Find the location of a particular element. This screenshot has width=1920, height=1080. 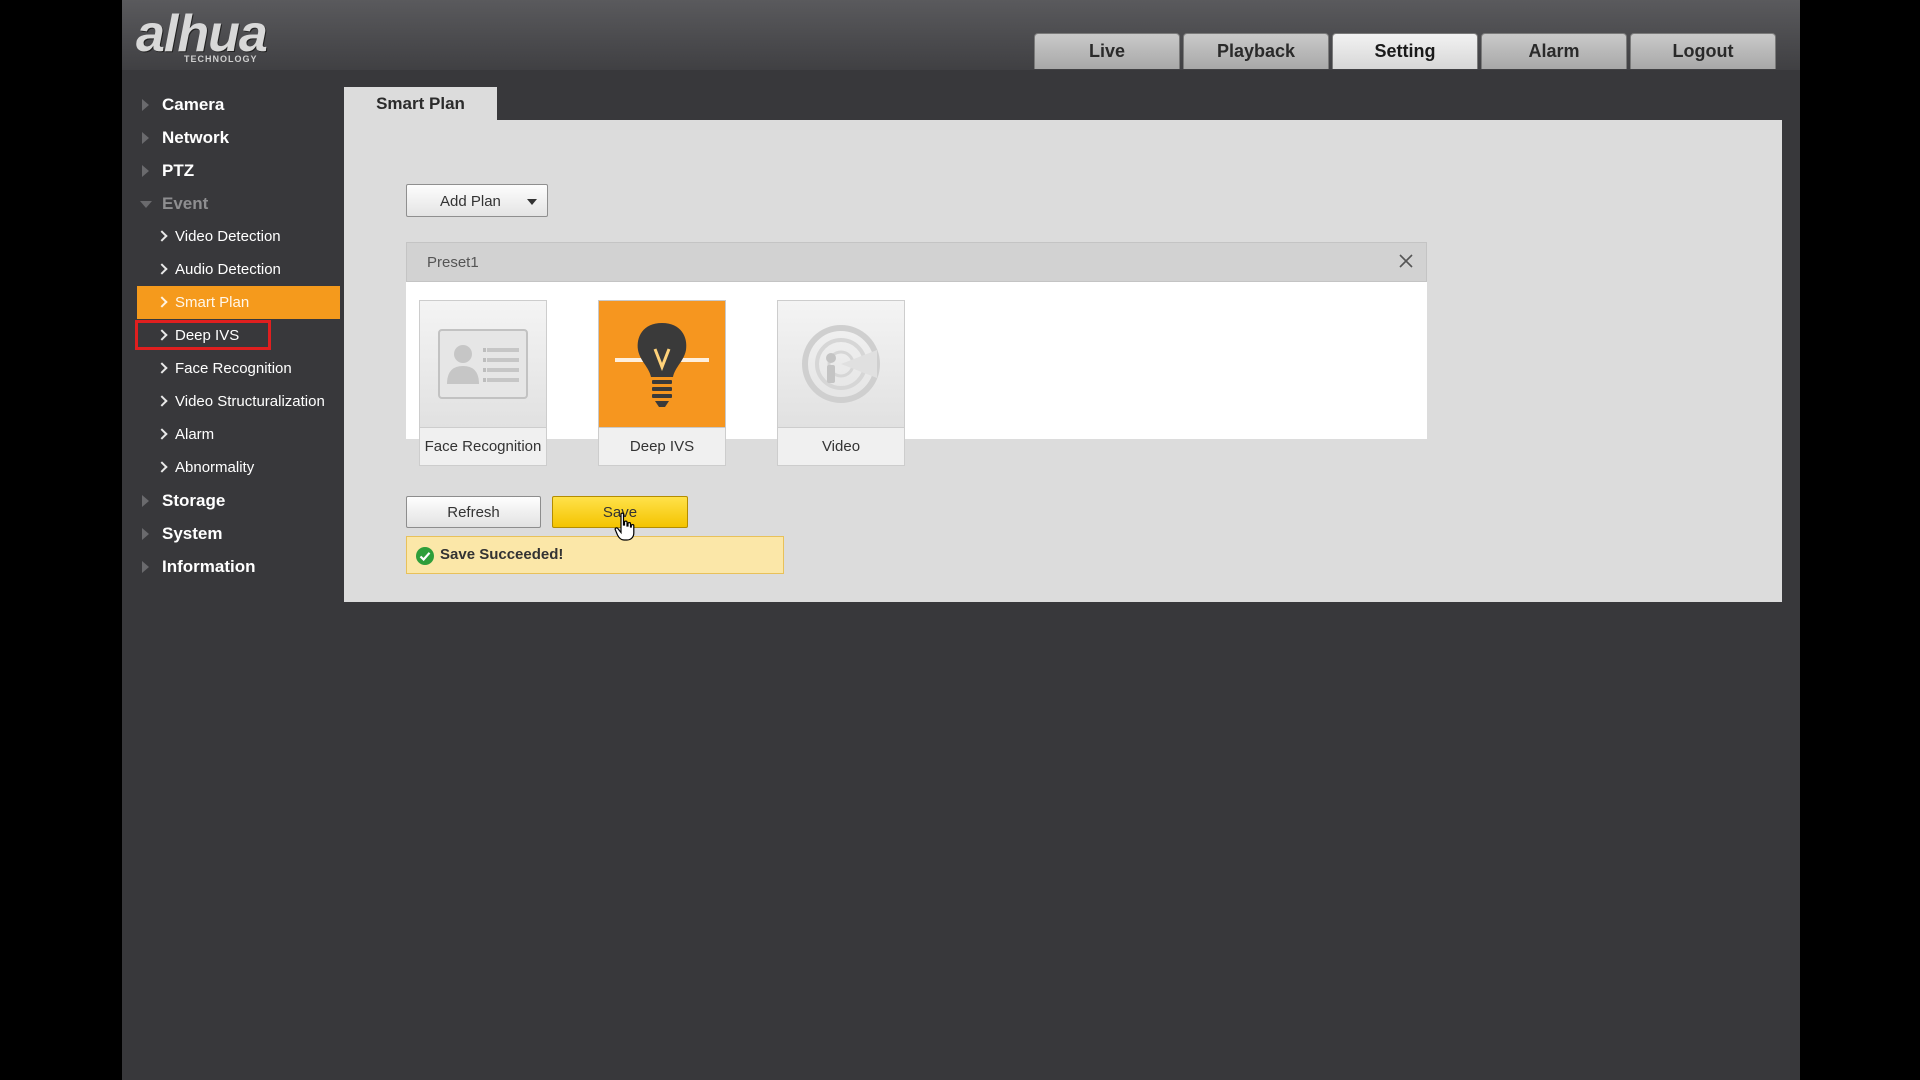

refresh-button: Refresh is located at coordinates (473, 512).